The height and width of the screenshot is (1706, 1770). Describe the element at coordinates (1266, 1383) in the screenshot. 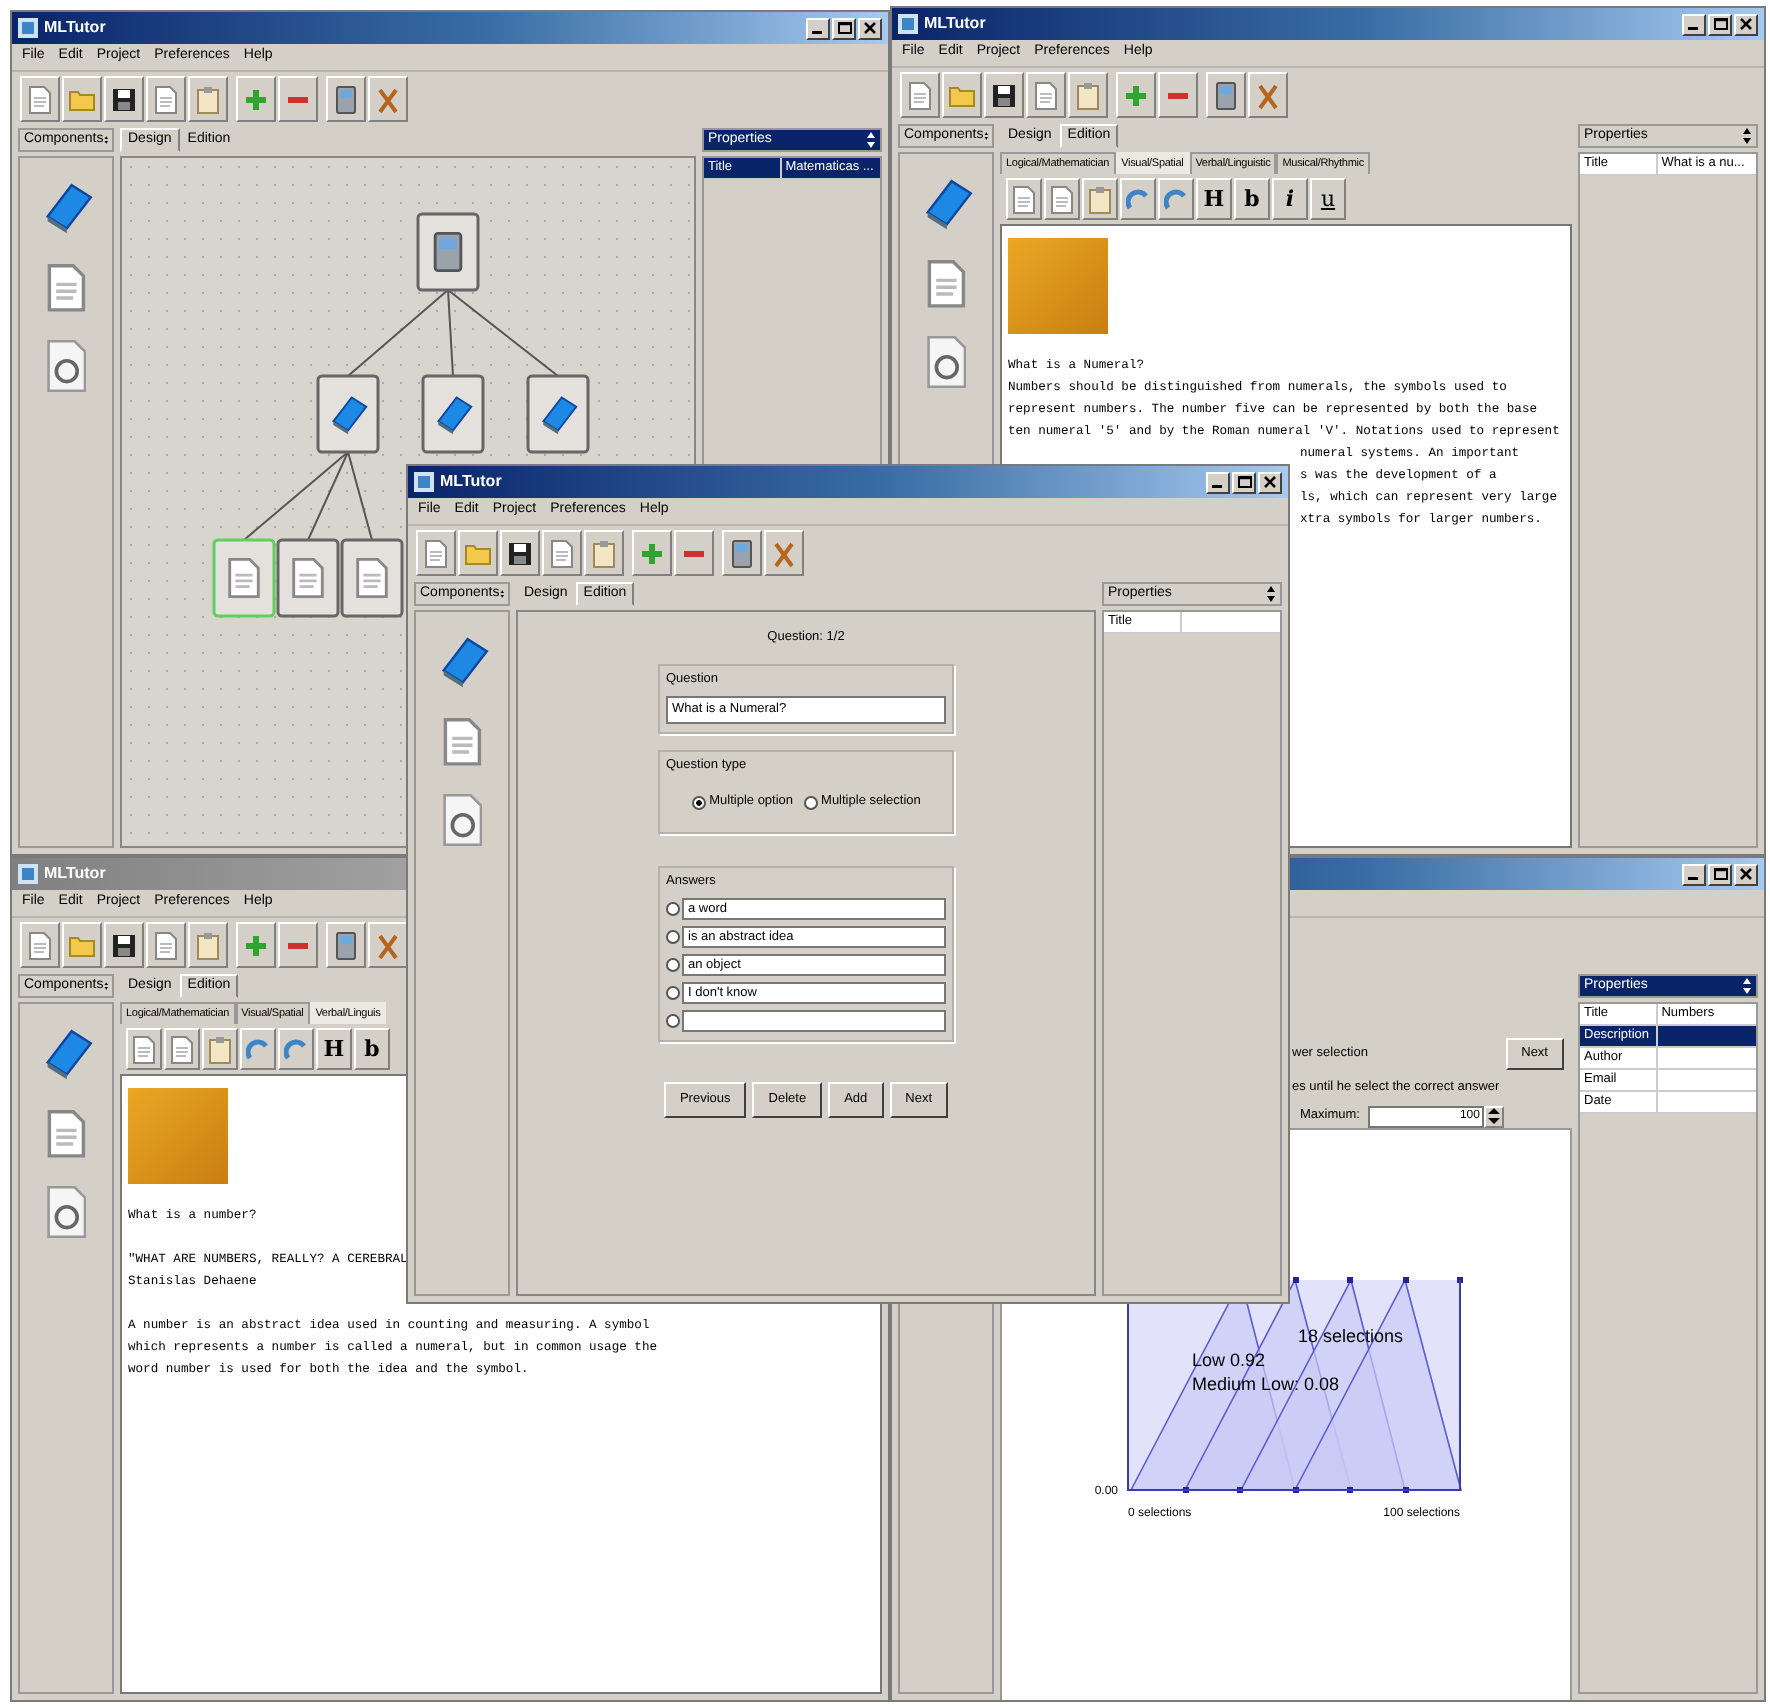

I see `chart-annotation: Medium Low: 0.08` at that location.